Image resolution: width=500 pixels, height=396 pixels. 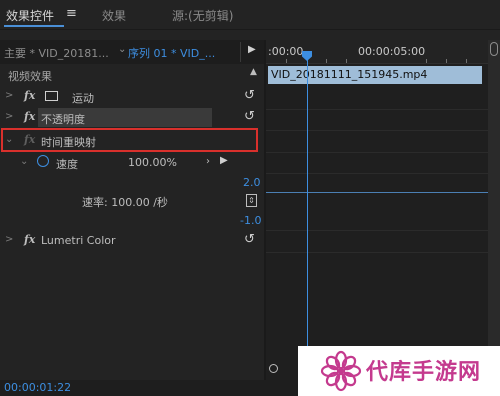 I want to click on time-ruler: :00:00 00:00:05:00, so click(x=377, y=52).